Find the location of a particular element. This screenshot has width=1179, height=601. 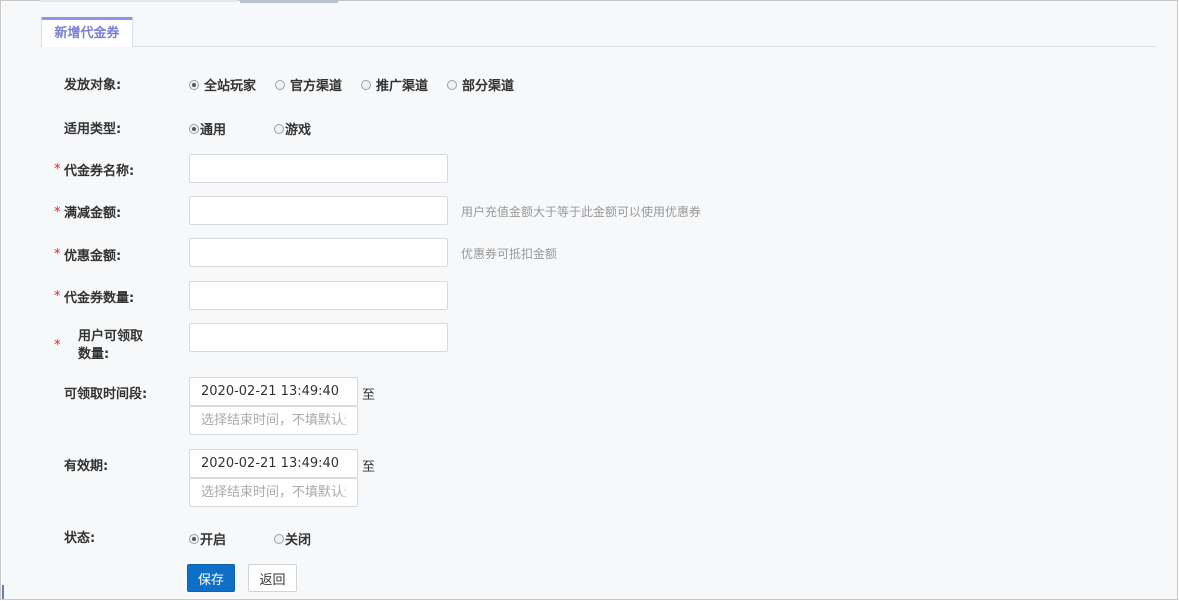

left-edge-marker is located at coordinates (3, 592).